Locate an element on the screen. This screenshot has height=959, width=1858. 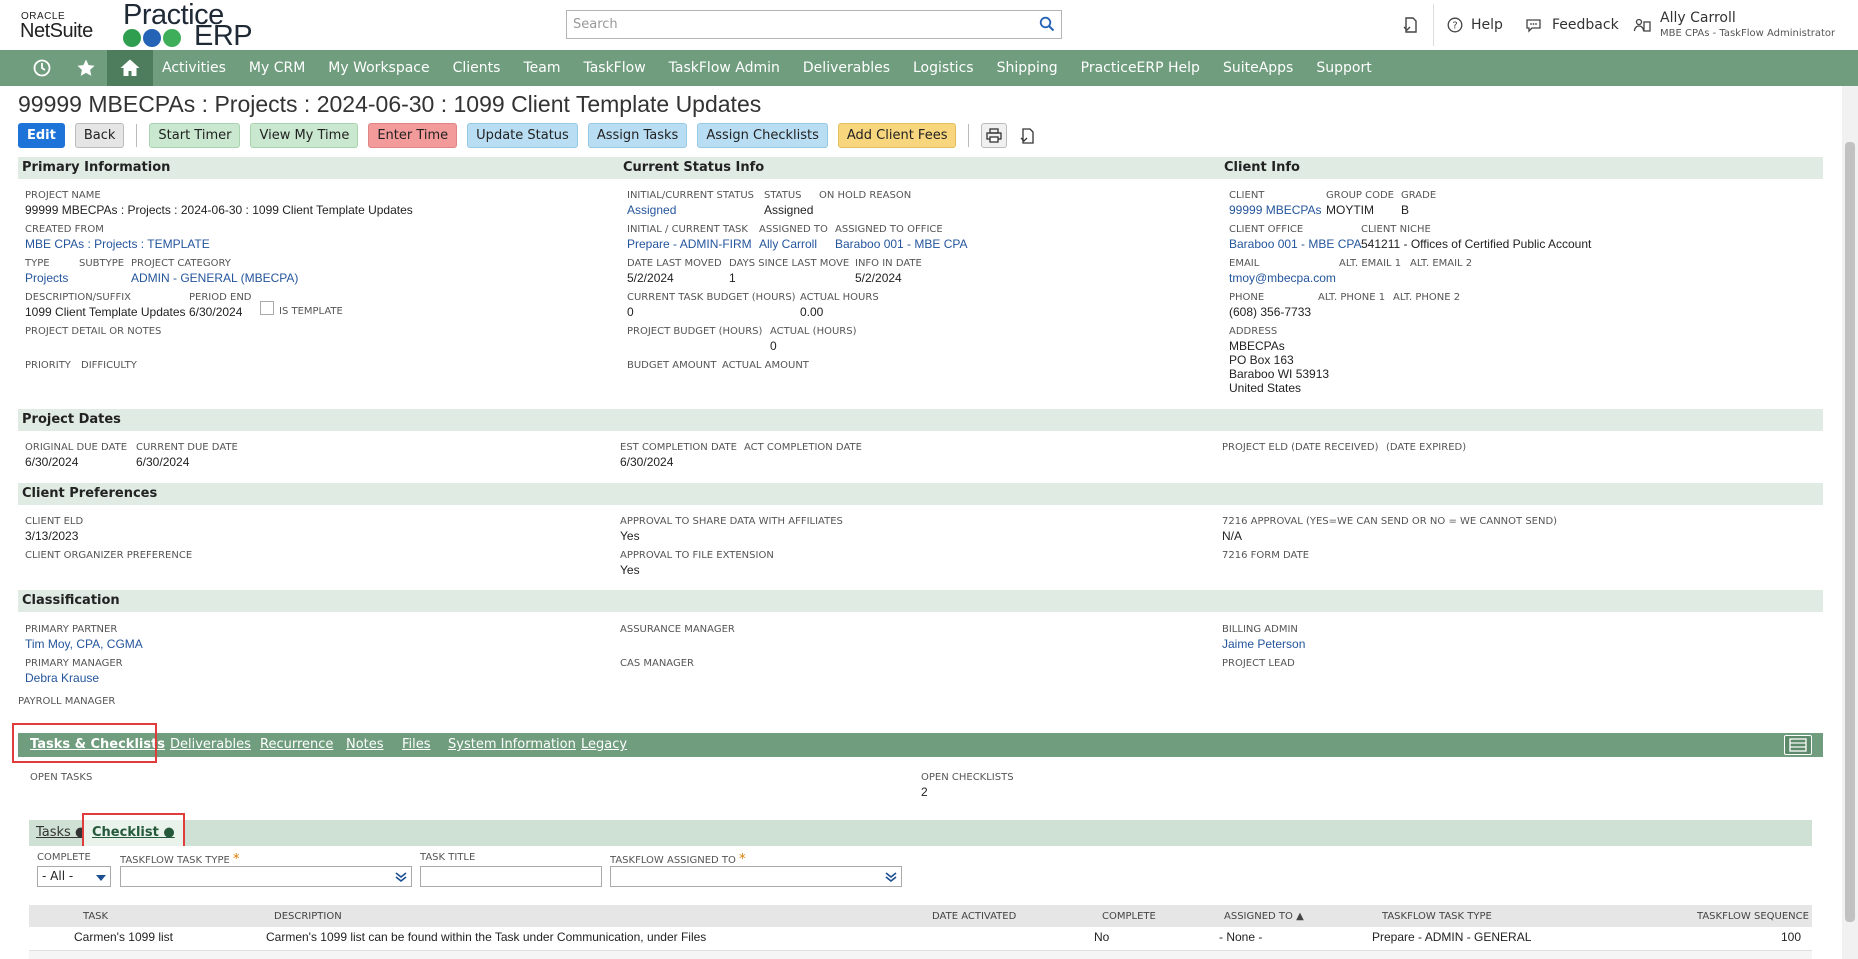
search-icon is located at coordinates (1047, 26).